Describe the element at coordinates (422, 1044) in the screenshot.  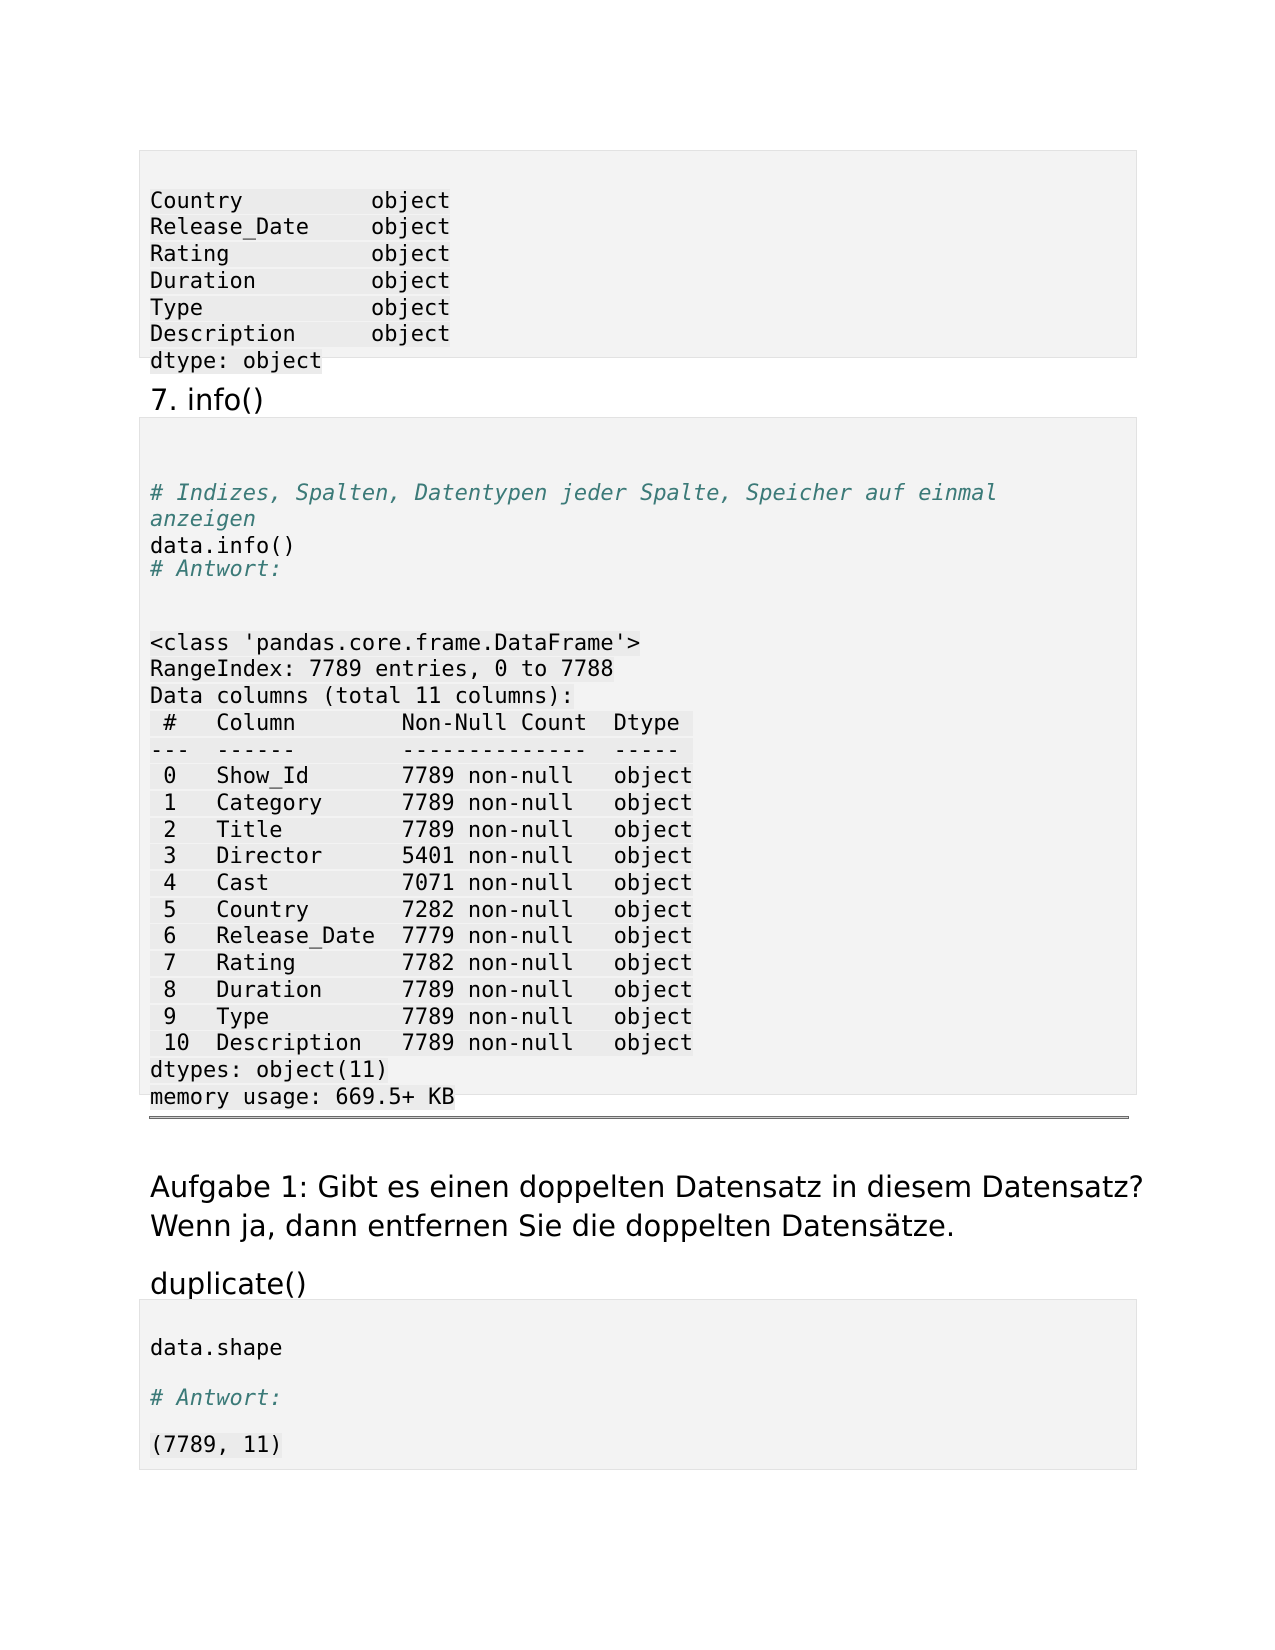
I see `output-line: 10 Description 7789 non-null object` at that location.